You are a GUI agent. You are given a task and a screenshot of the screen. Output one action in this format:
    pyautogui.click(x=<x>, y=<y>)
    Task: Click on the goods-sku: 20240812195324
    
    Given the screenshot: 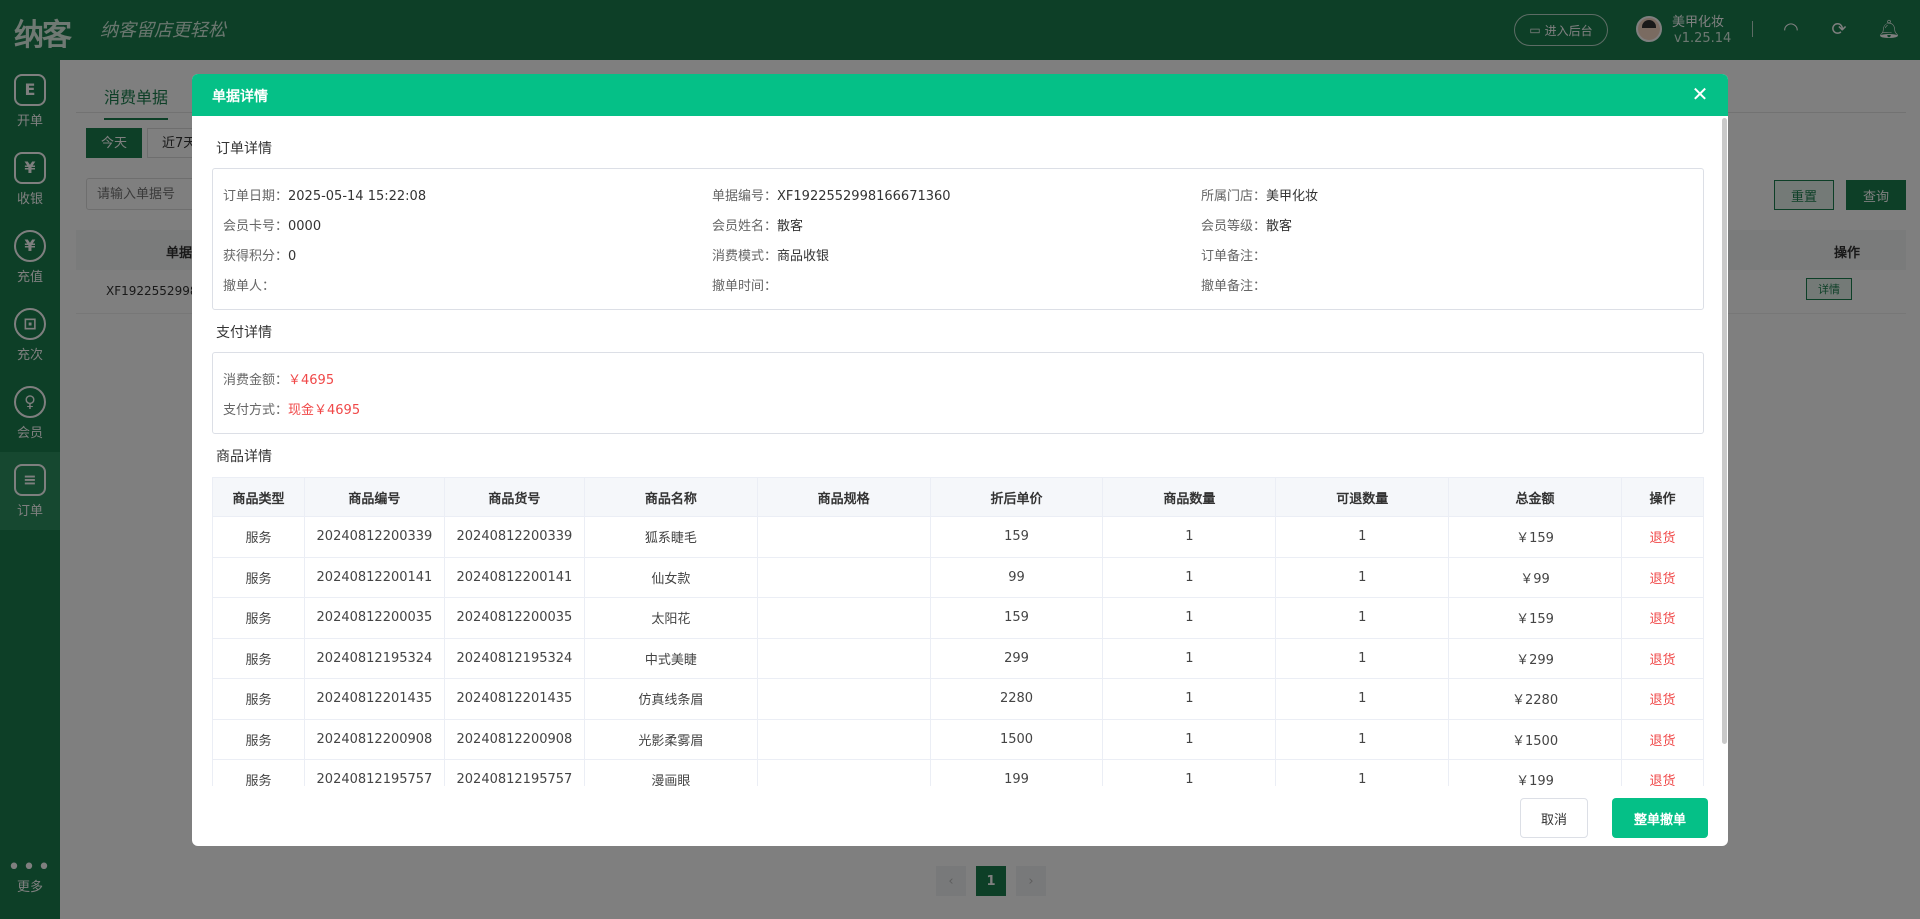 What is the action you would take?
    pyautogui.click(x=514, y=658)
    